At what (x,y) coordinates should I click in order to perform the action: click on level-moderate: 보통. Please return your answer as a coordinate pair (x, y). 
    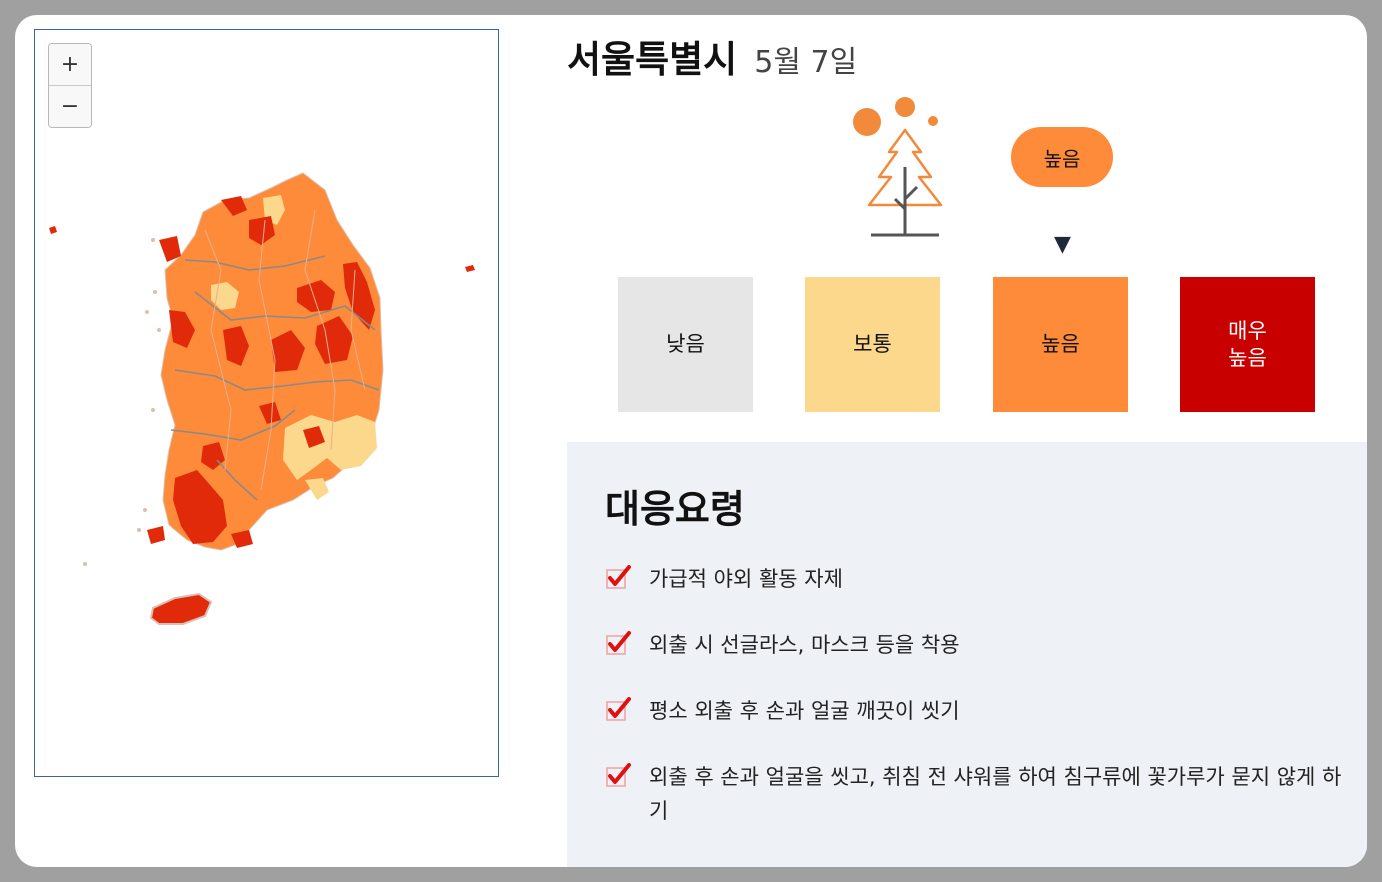
    Looking at the image, I should click on (872, 344).